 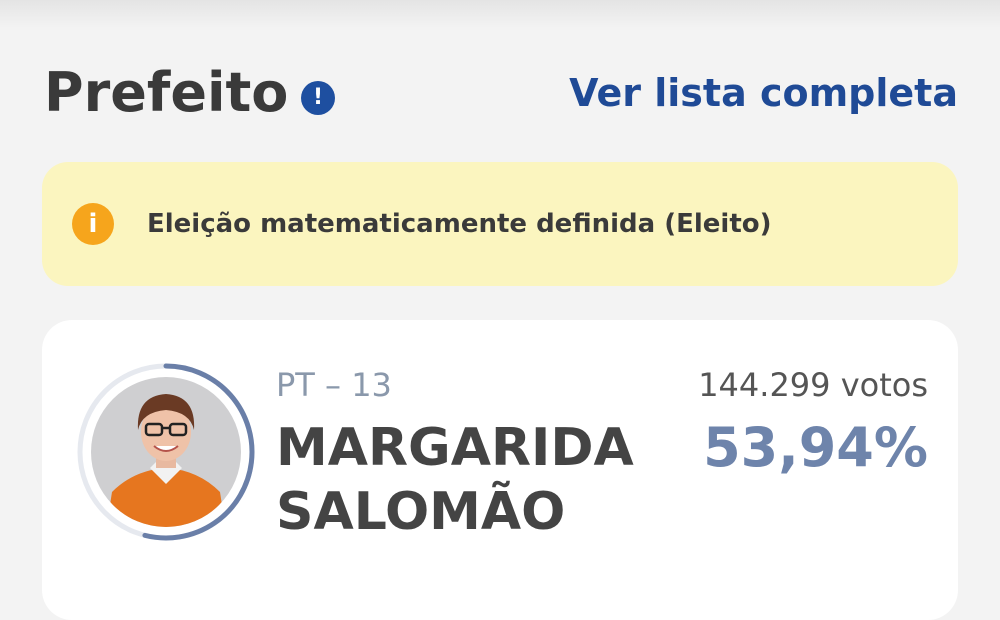 What do you see at coordinates (815, 447) in the screenshot?
I see `candidate-percent: 53,94%` at bounding box center [815, 447].